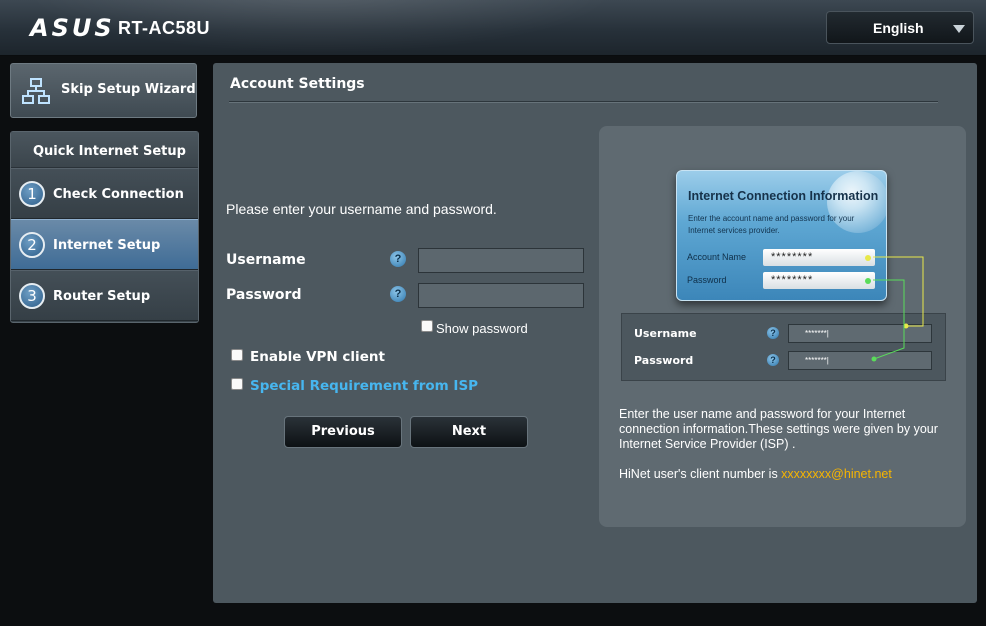 The image size is (986, 626). What do you see at coordinates (860, 360) in the screenshot?
I see `example-password-field: *******|` at bounding box center [860, 360].